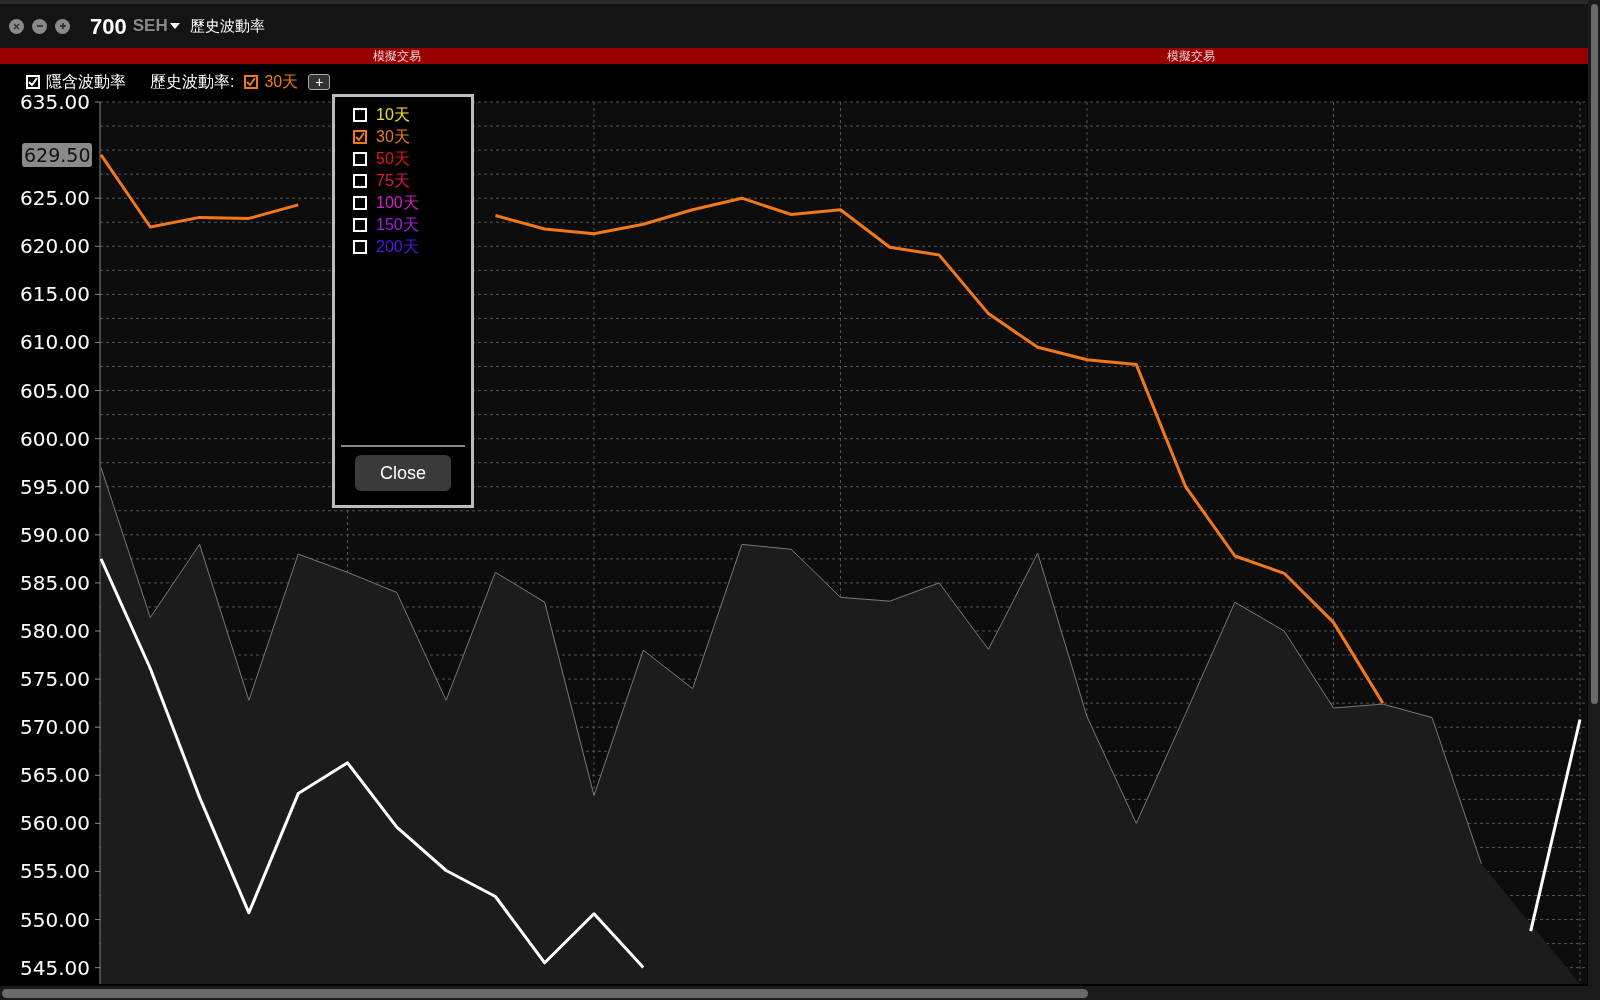  What do you see at coordinates (319, 82) in the screenshot?
I see `add-button: +` at bounding box center [319, 82].